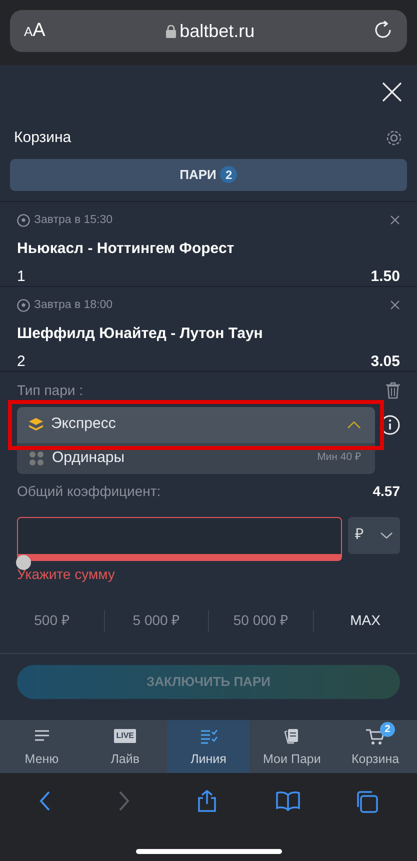  What do you see at coordinates (288, 802) in the screenshot?
I see `book-icon` at bounding box center [288, 802].